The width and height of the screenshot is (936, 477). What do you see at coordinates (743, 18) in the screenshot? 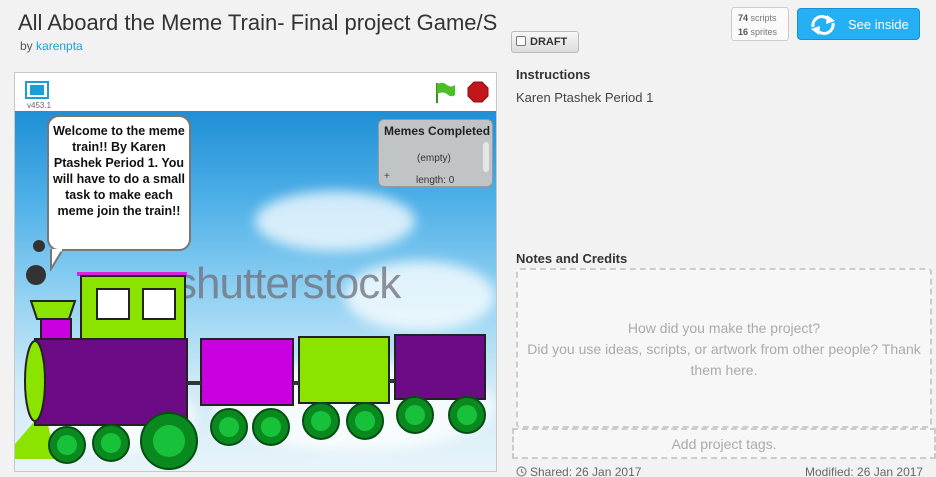
I see `scripts-count: 74` at bounding box center [743, 18].